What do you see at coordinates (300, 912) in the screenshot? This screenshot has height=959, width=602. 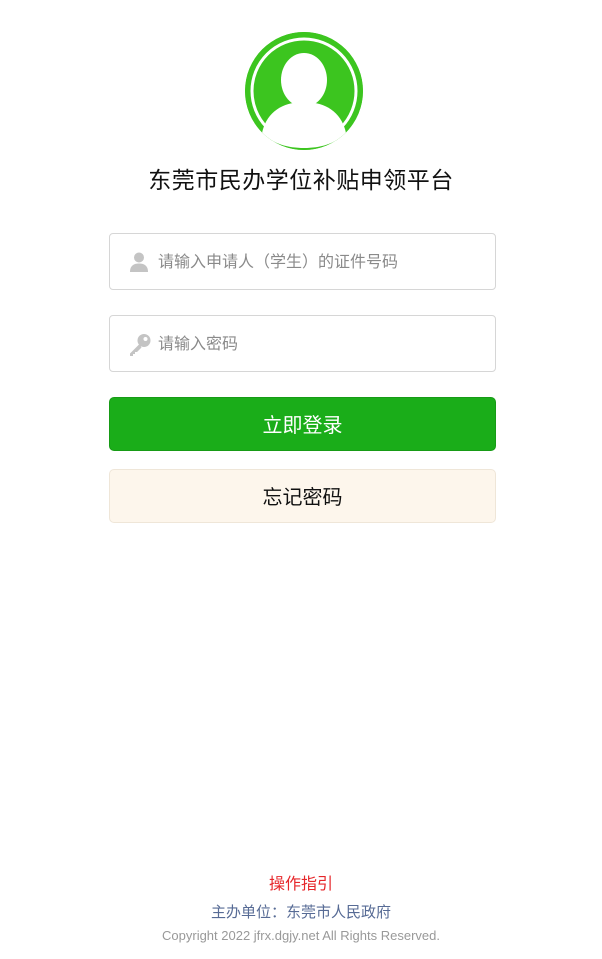 I see `organizer-text: 主办单位：东莞市人民政府` at bounding box center [300, 912].